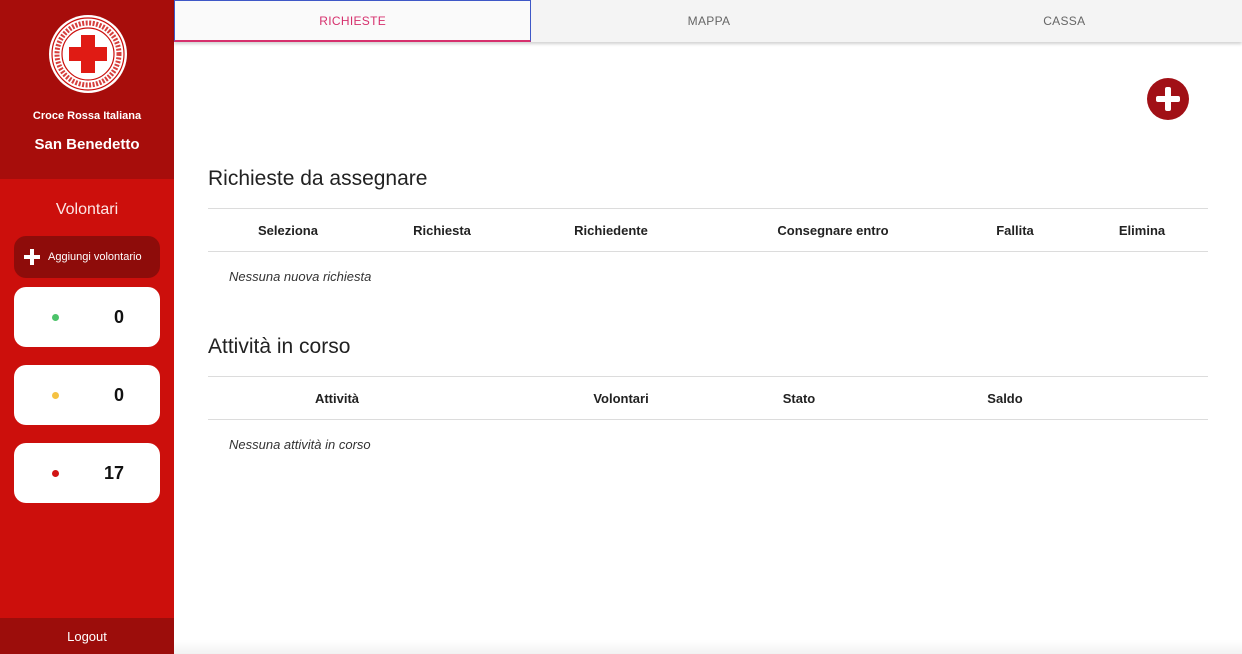 This screenshot has width=1242, height=654. I want to click on status-dot-green-icon, so click(55, 317).